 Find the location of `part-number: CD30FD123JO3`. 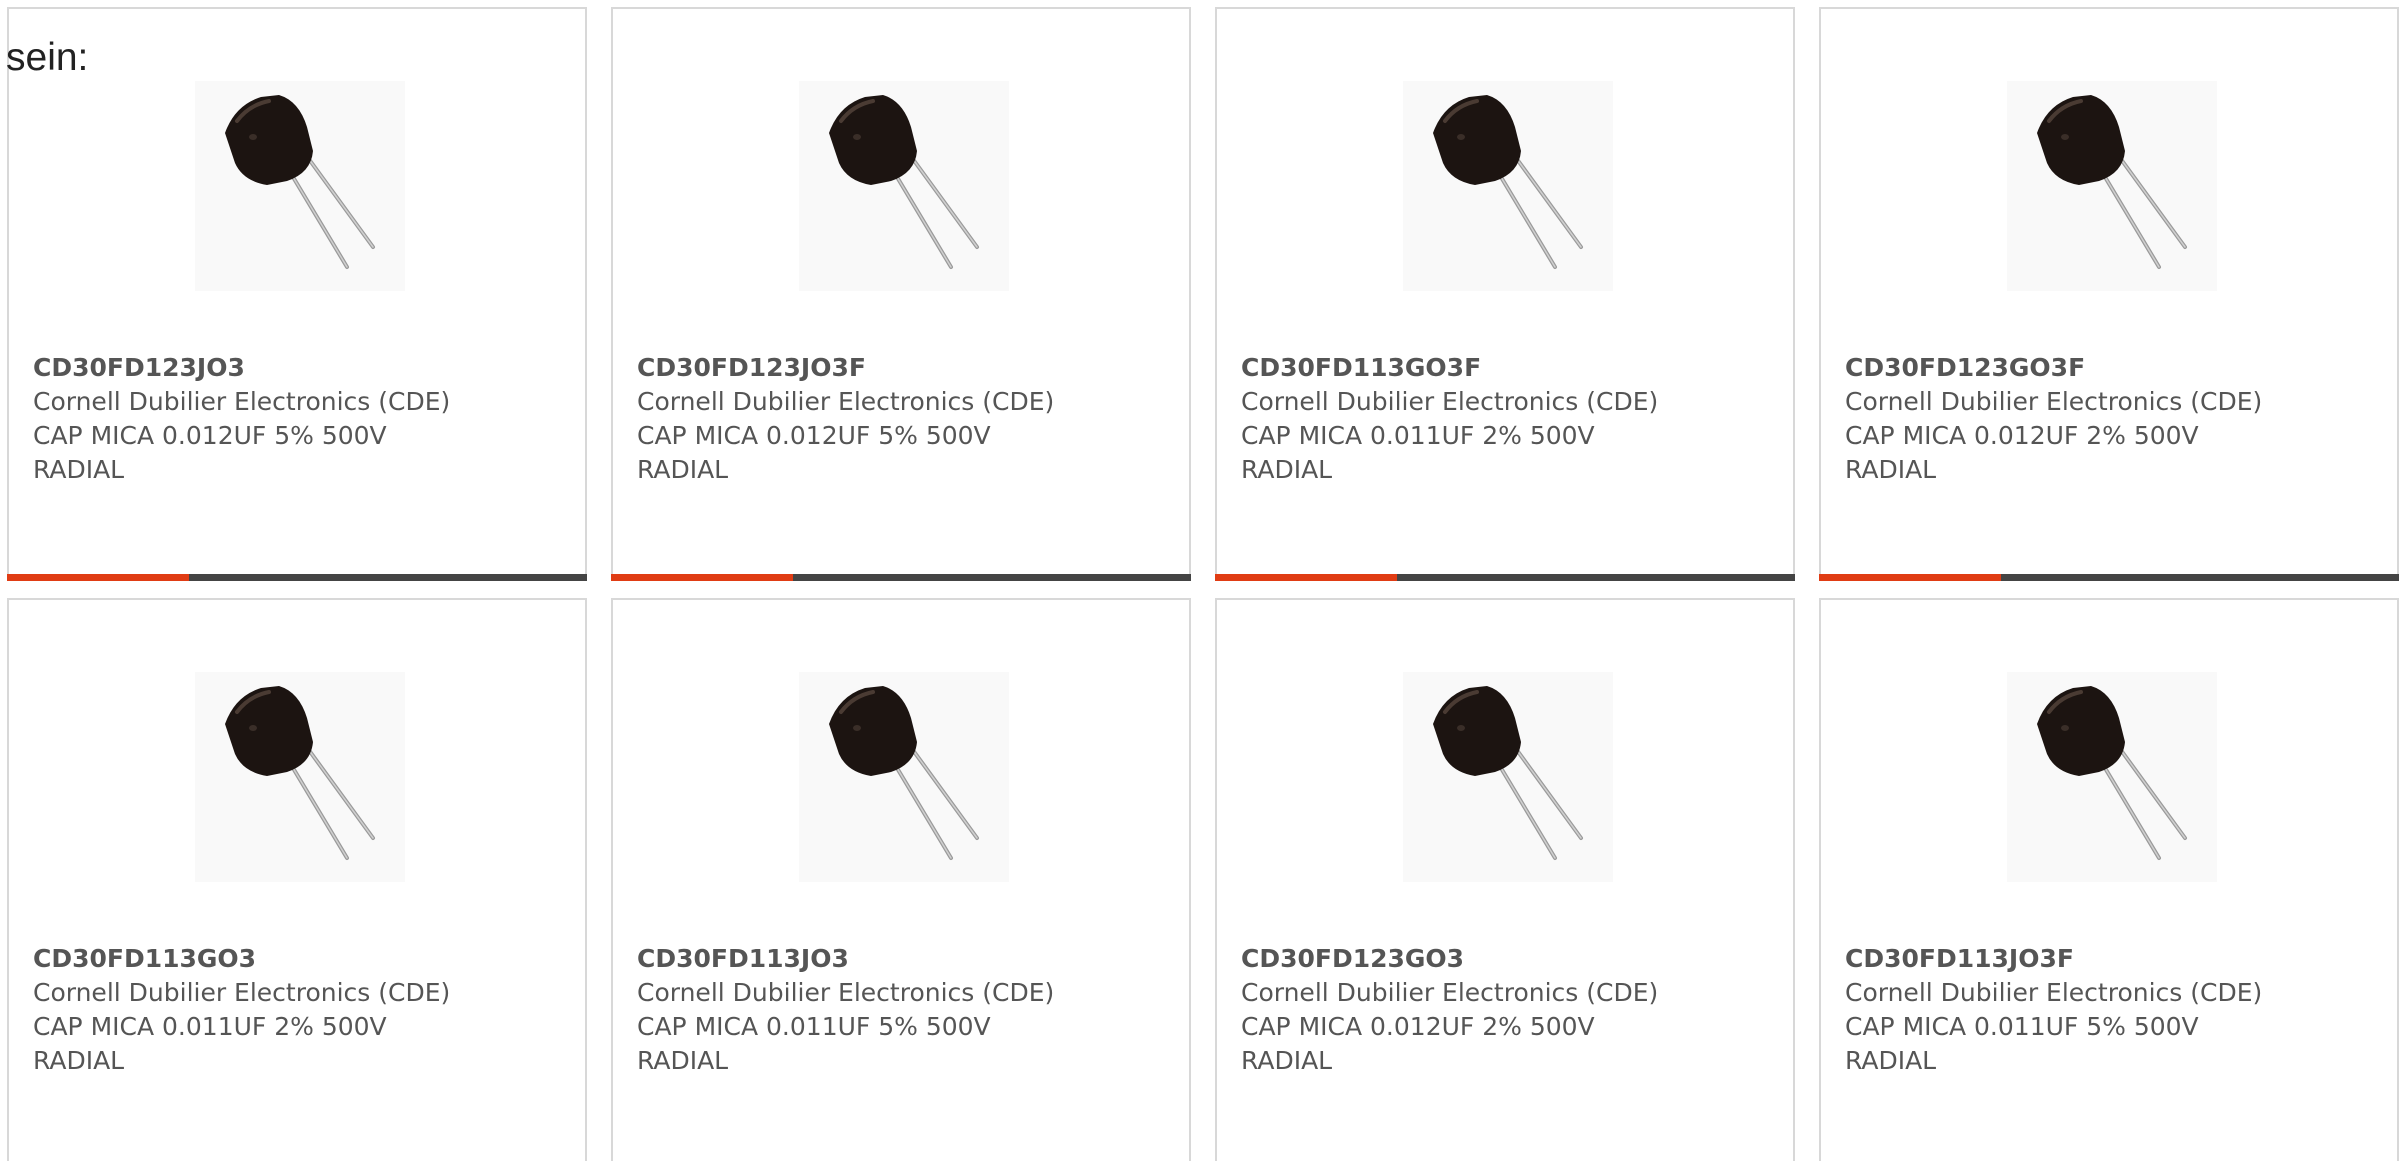

part-number: CD30FD123JO3 is located at coordinates (293, 368).